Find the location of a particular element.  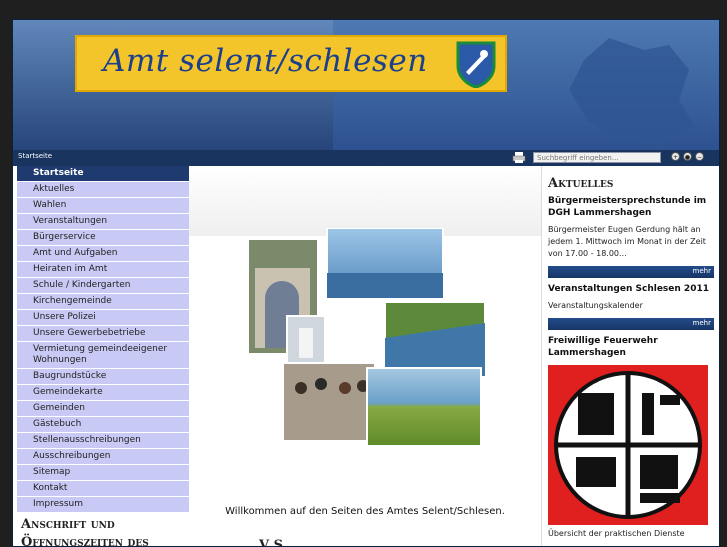

news2-more-bar: mehr is located at coordinates (631, 324).